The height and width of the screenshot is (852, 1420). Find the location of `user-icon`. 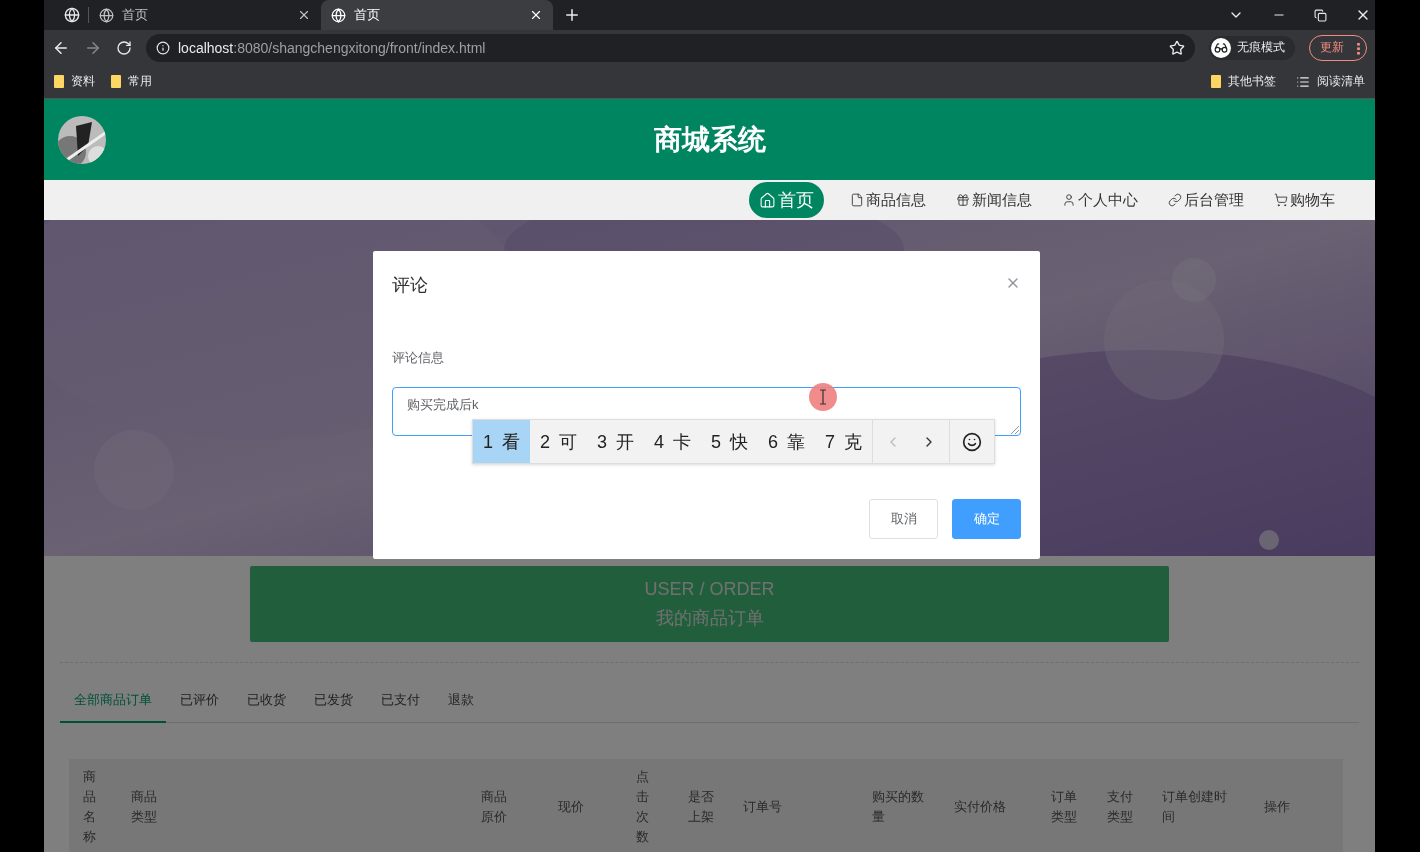

user-icon is located at coordinates (1069, 200).